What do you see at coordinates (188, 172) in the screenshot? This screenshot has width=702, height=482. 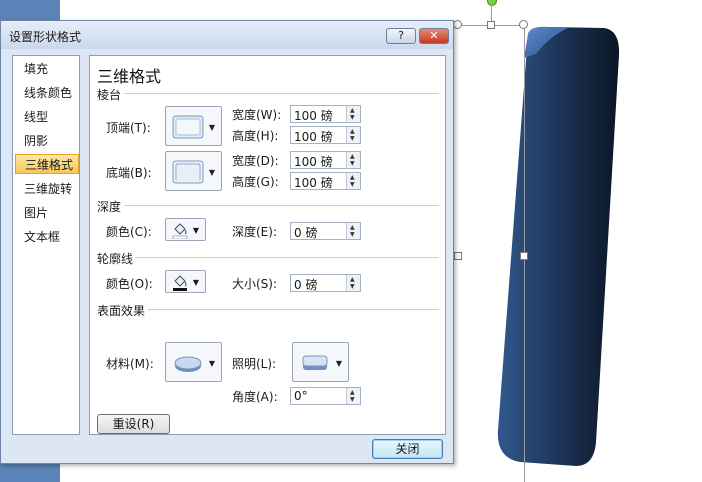 I see `bevel-bottom-preview-icon` at bounding box center [188, 172].